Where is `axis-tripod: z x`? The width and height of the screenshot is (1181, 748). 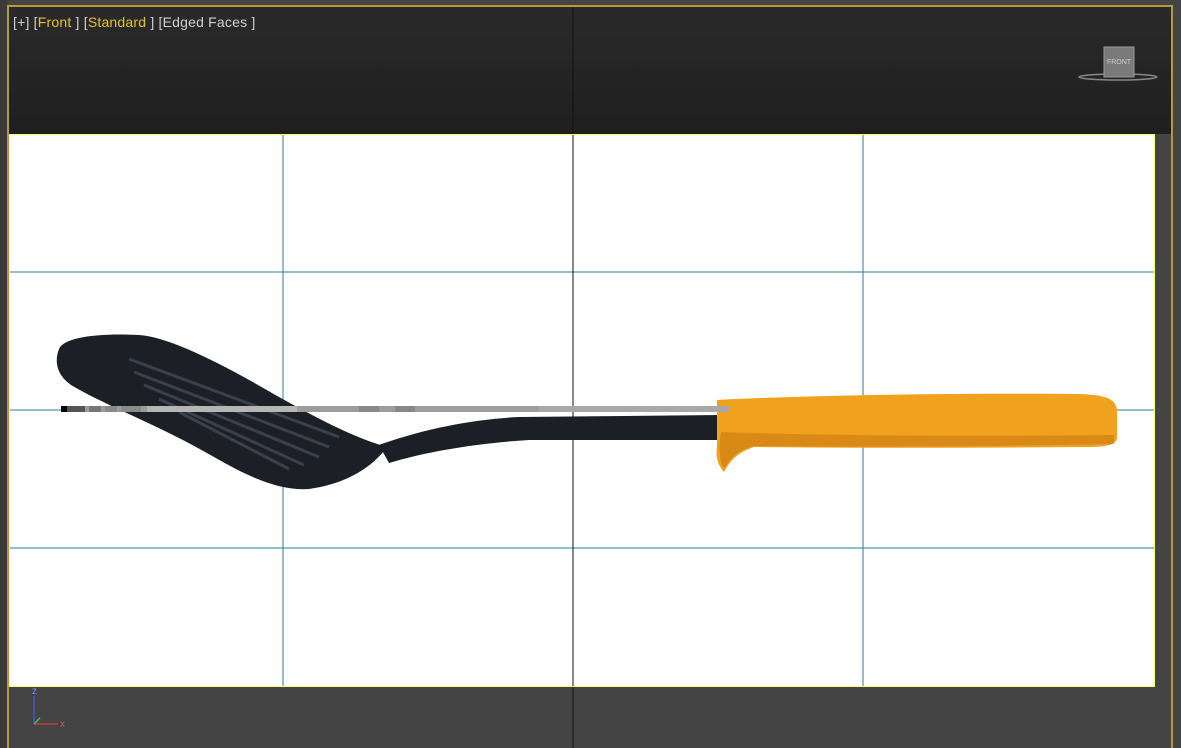 axis-tripod: z x is located at coordinates (48, 707).